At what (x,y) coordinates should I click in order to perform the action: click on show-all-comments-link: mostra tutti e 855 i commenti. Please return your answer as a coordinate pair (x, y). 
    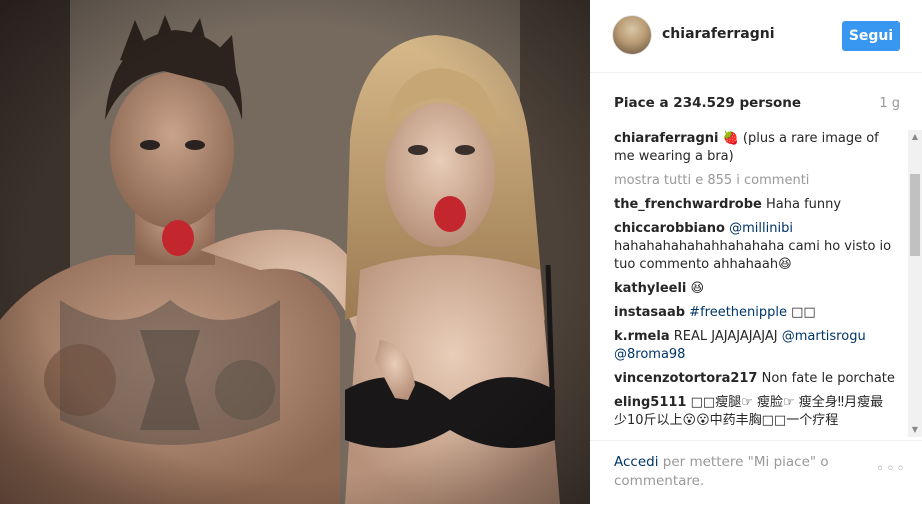
    Looking at the image, I should click on (755, 181).